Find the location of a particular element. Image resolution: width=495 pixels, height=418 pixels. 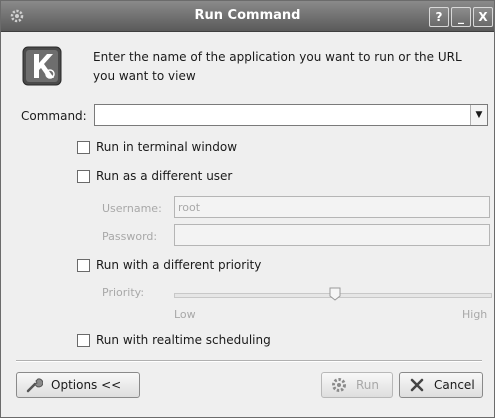

username-label: Username: is located at coordinates (132, 208).